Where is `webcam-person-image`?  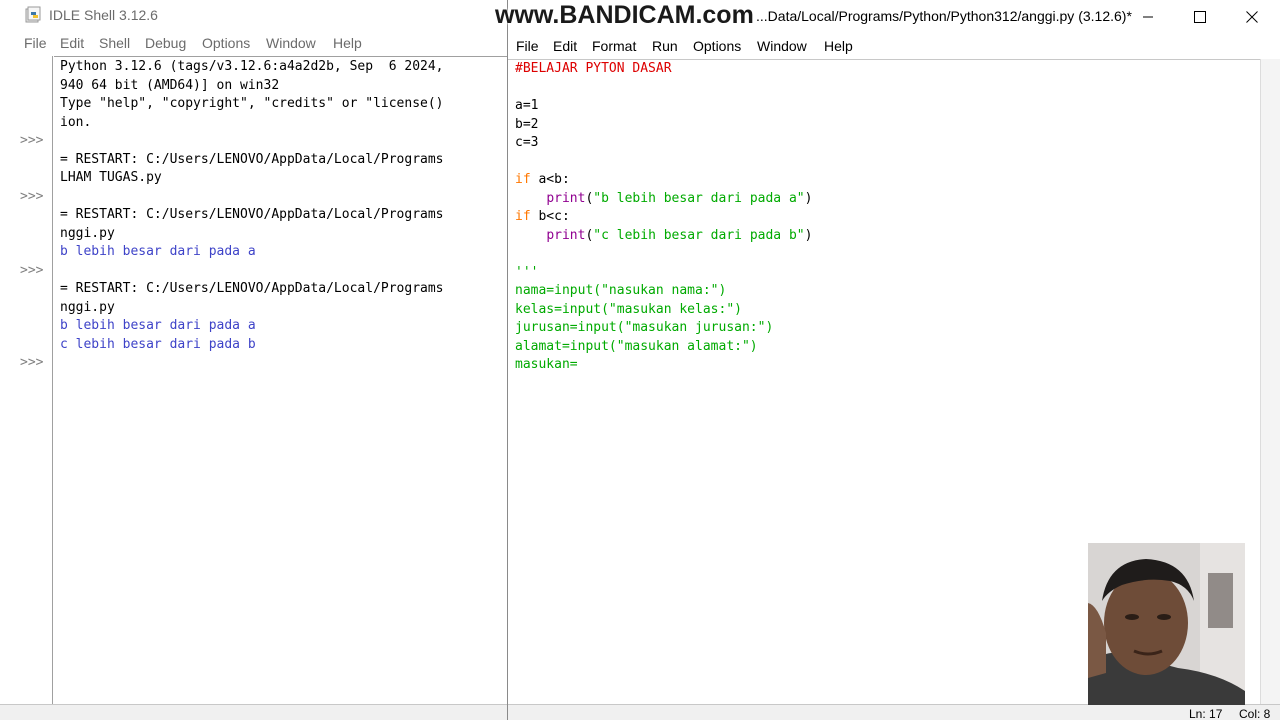 webcam-person-image is located at coordinates (1166, 624).